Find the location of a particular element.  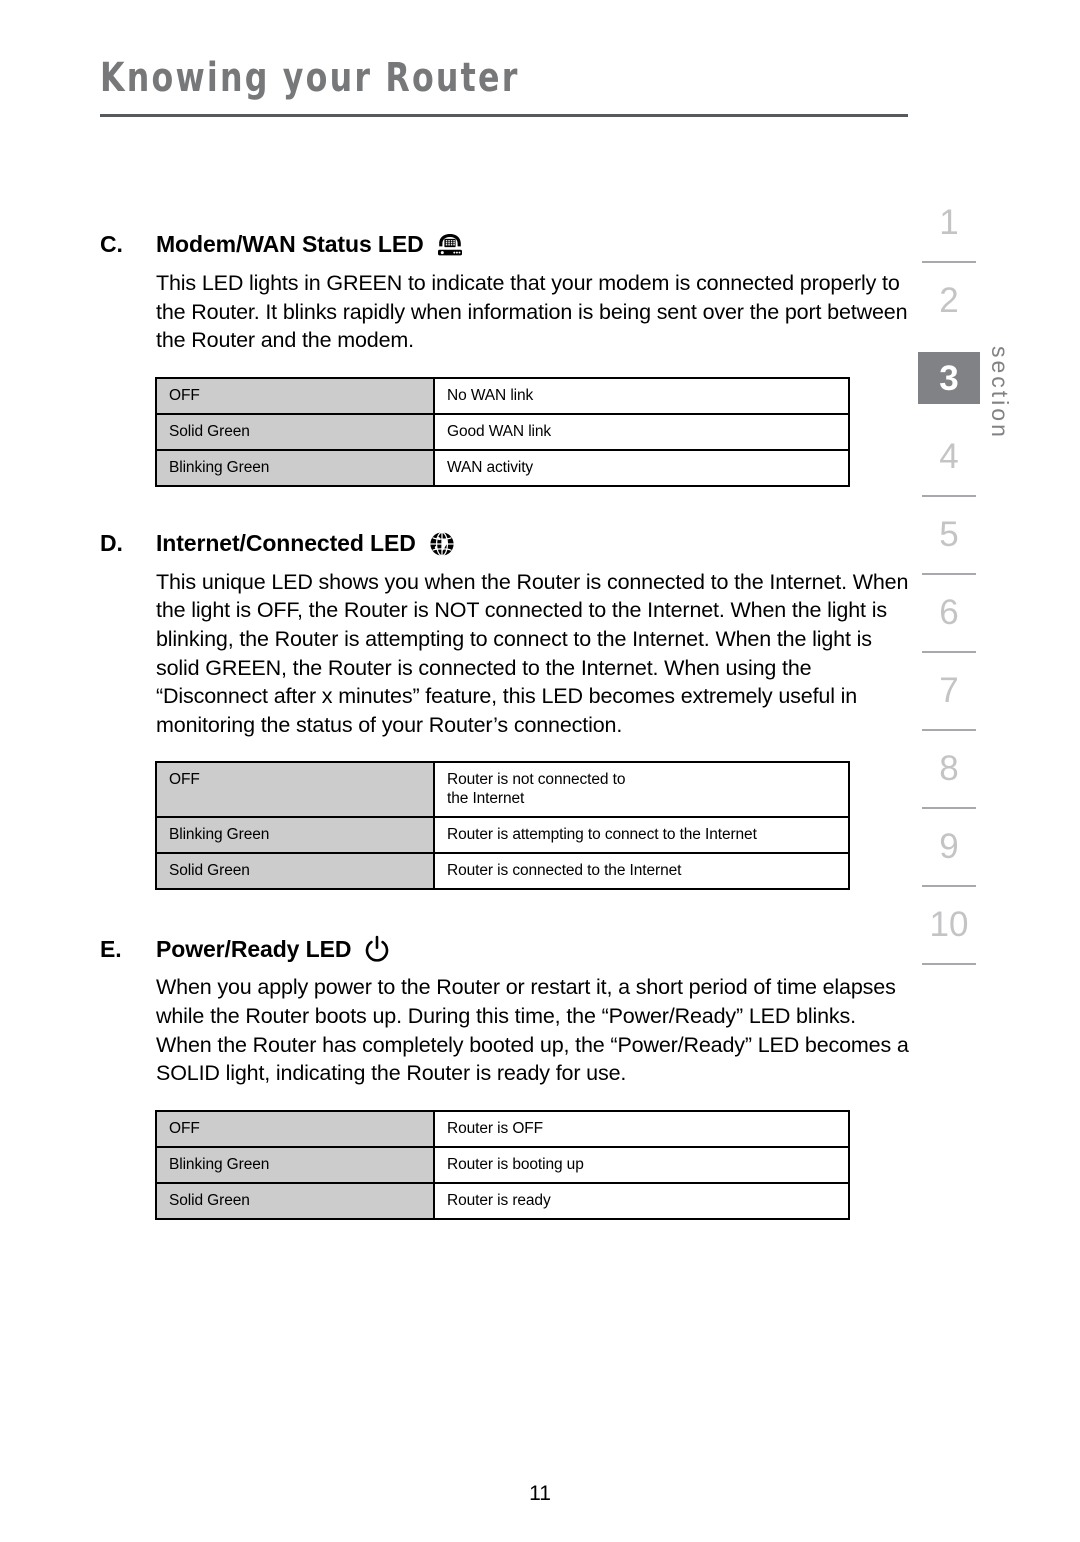

table-row: Solid Green Good WAN link is located at coordinates (502, 431).